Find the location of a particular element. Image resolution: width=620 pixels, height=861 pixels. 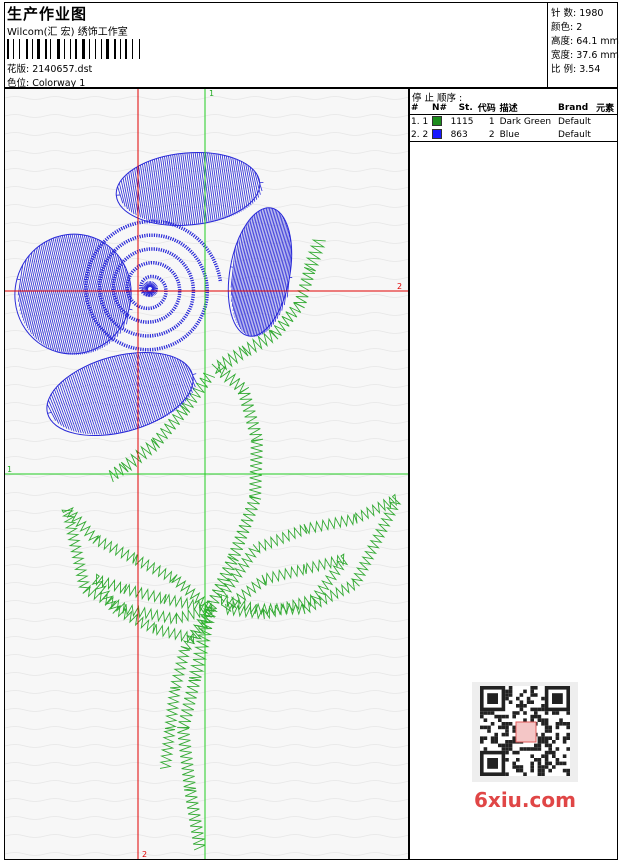

marker-bottom: 2 is located at coordinates (144, 854).